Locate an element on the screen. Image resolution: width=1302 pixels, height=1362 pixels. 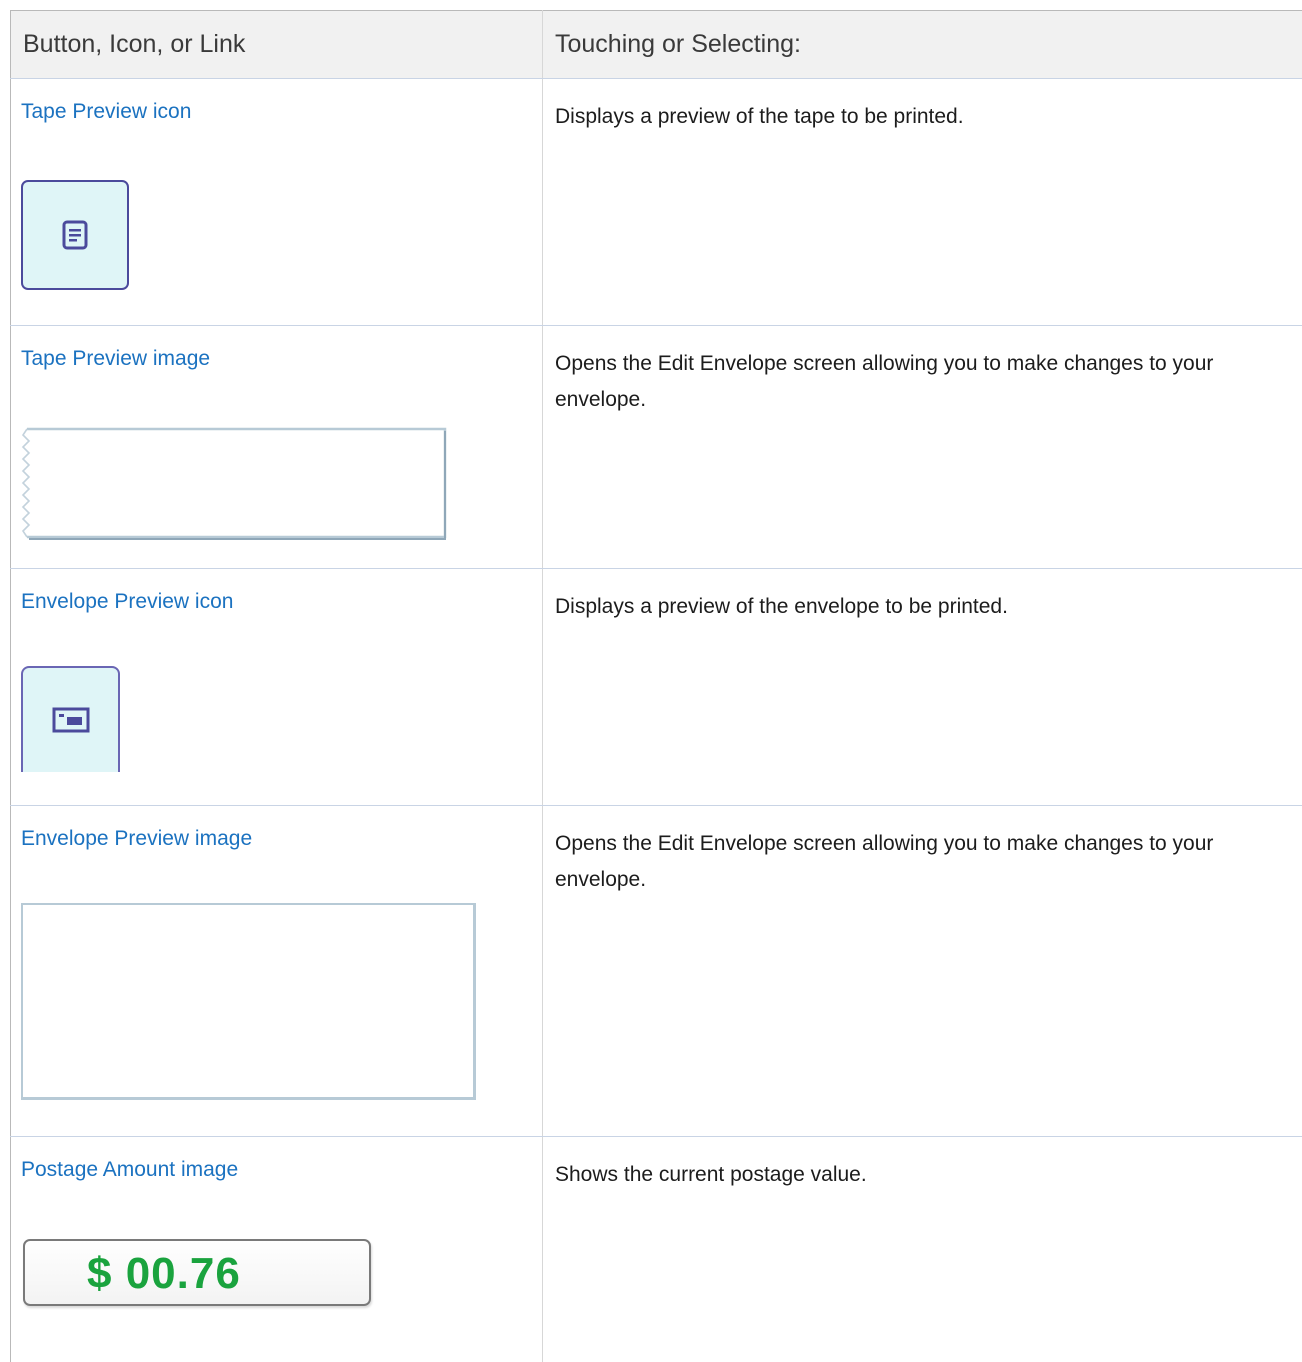
tape-preview-image is located at coordinates (235, 484).